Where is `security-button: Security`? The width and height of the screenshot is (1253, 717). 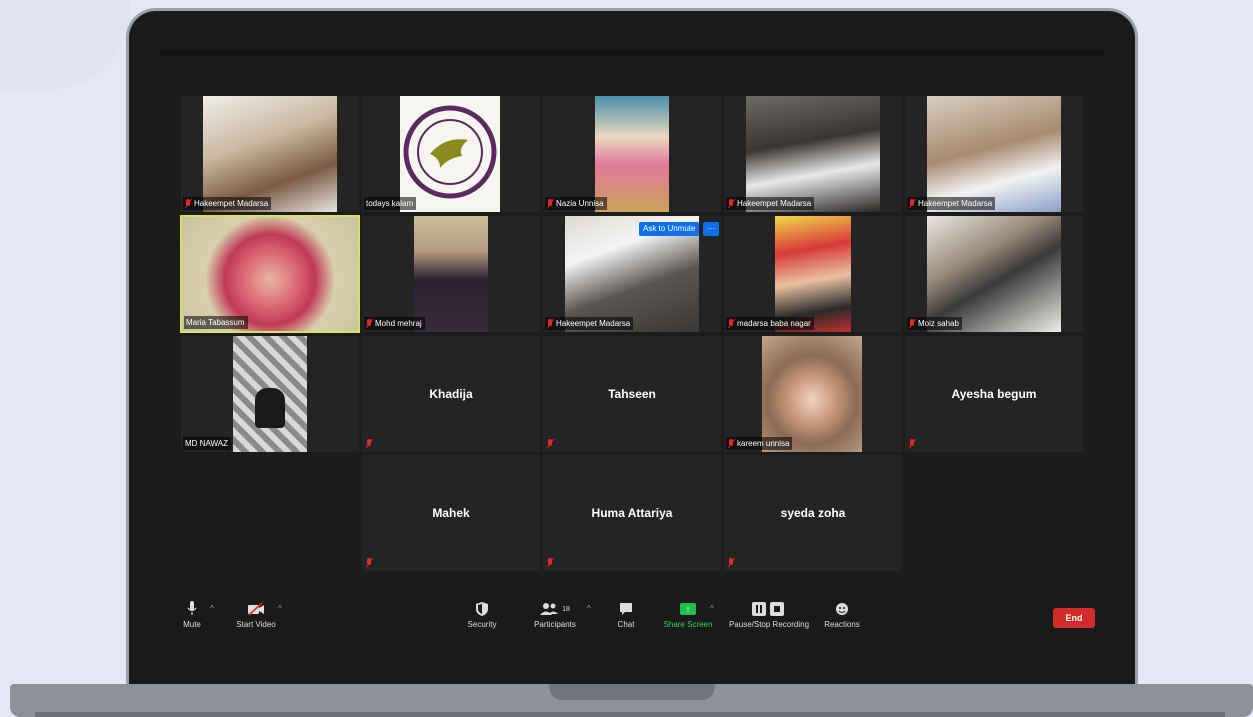 security-button: Security is located at coordinates (482, 614).